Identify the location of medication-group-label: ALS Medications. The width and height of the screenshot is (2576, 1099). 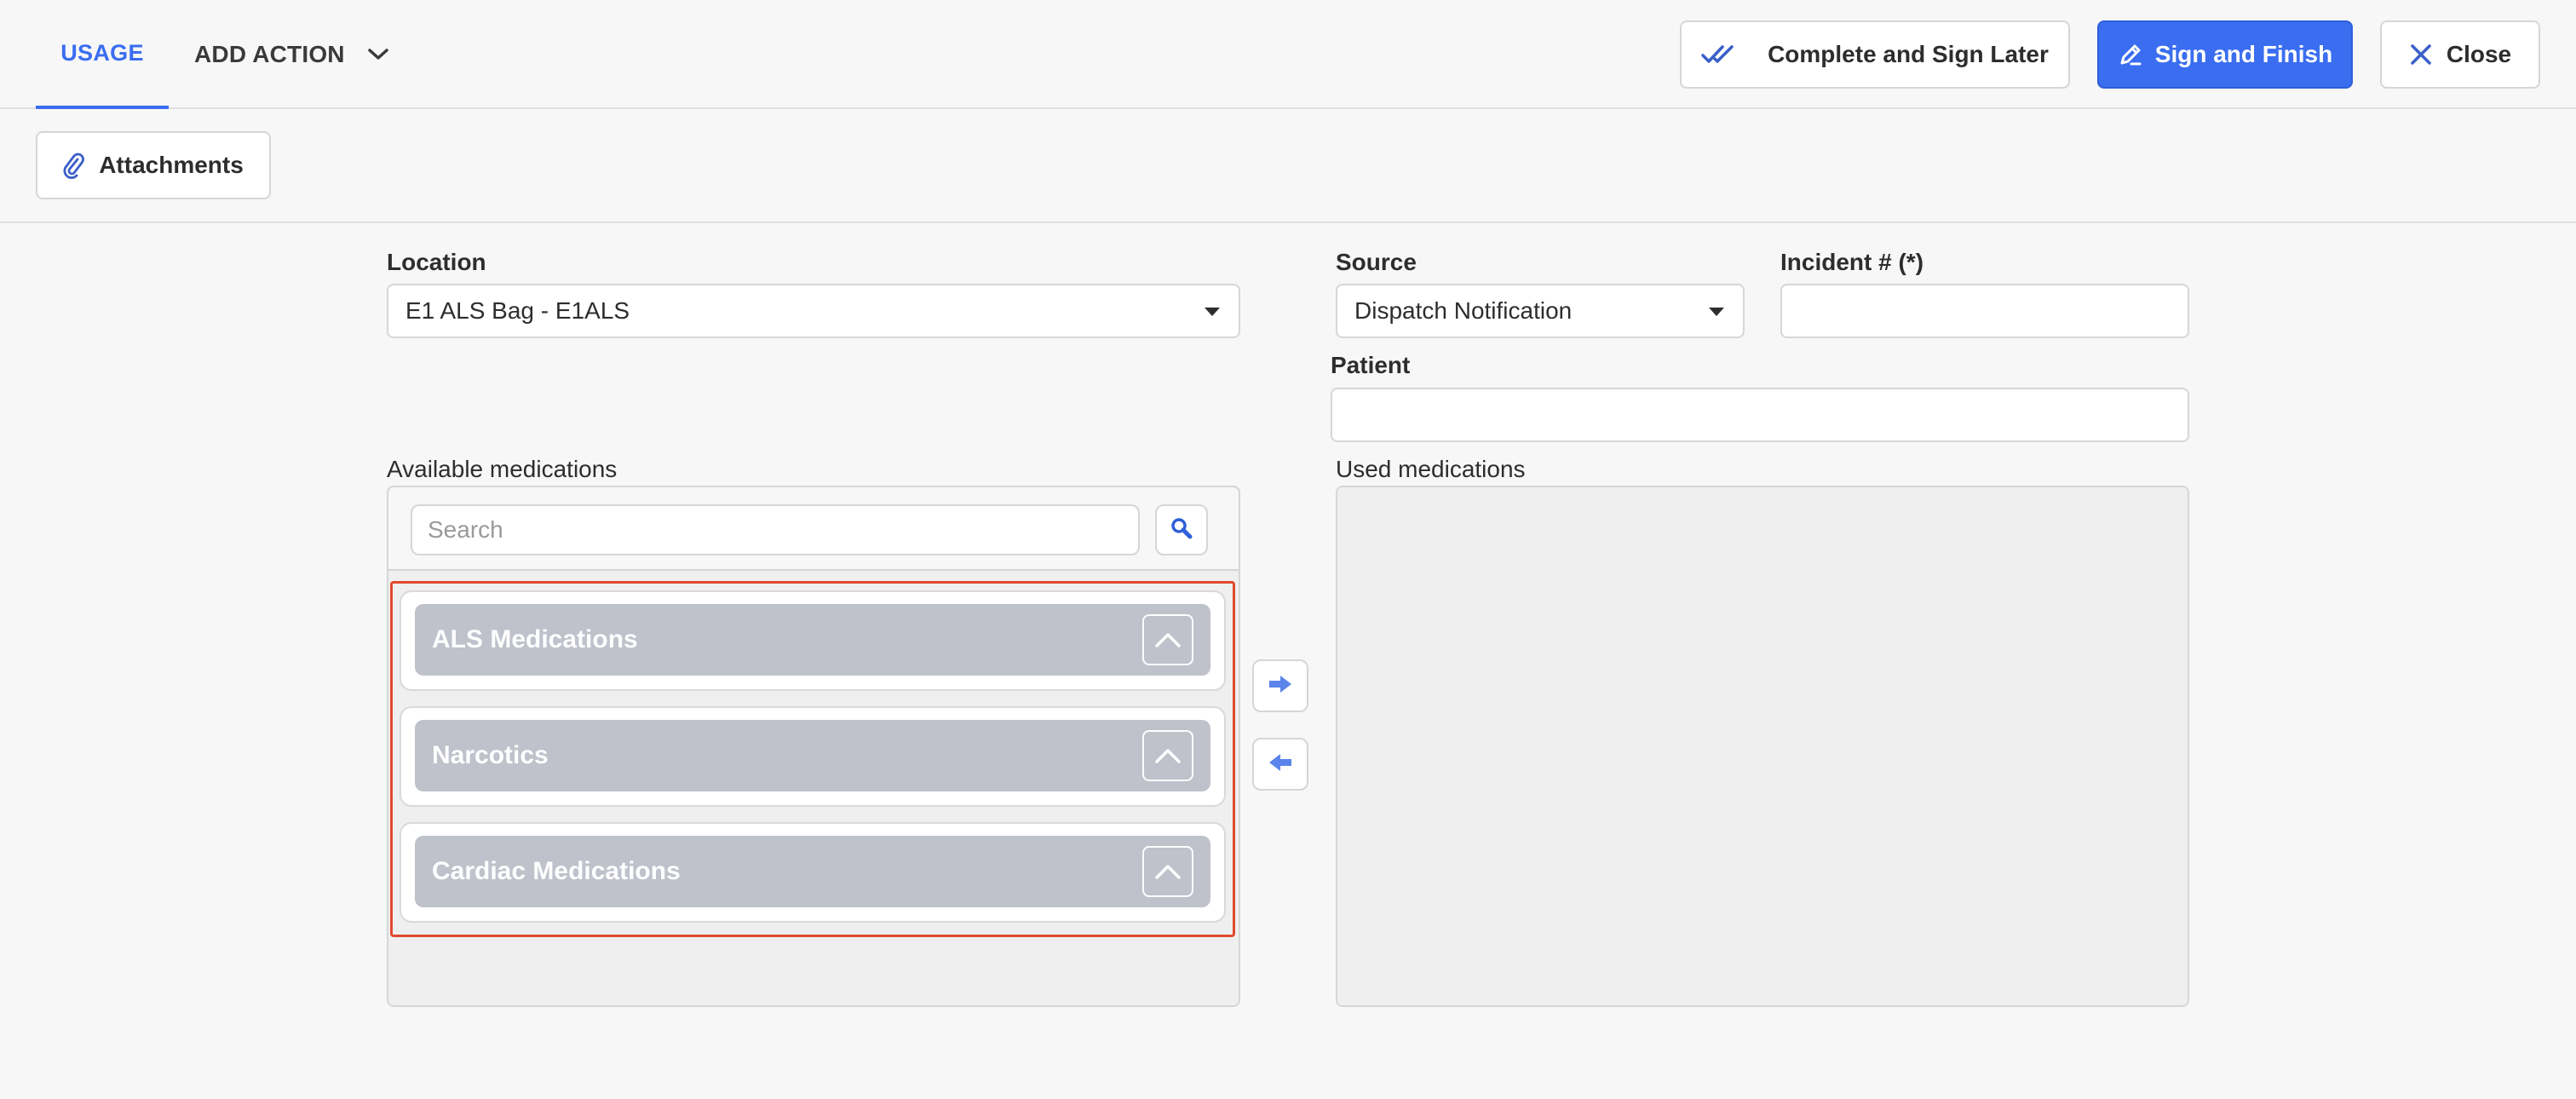
(535, 639).